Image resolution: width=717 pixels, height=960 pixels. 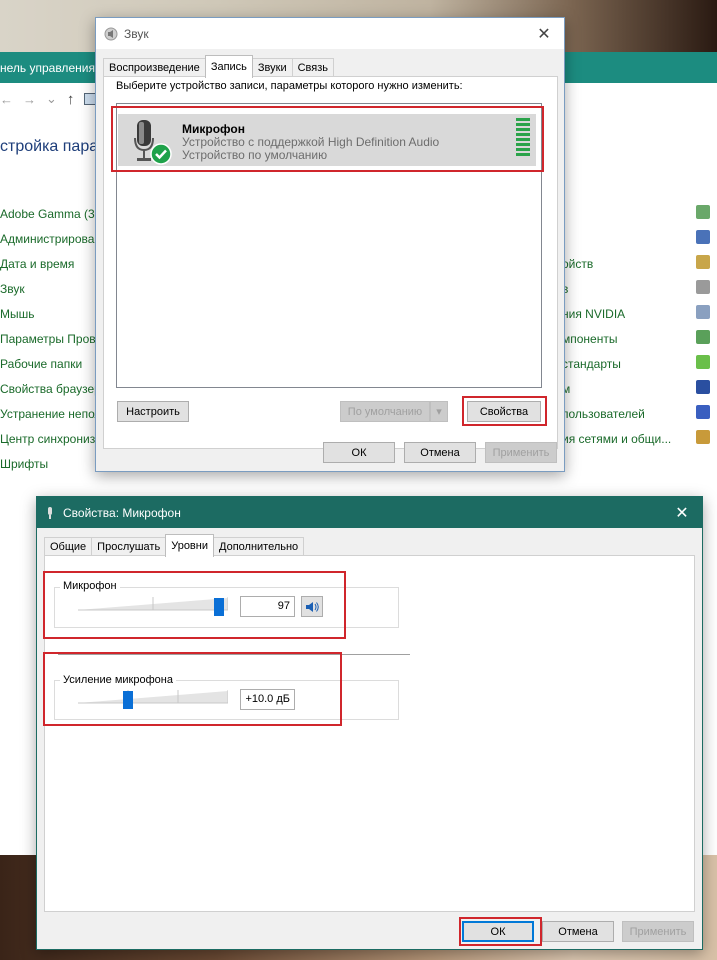 I want to click on device-name: Микрофон, so click(x=213, y=129).